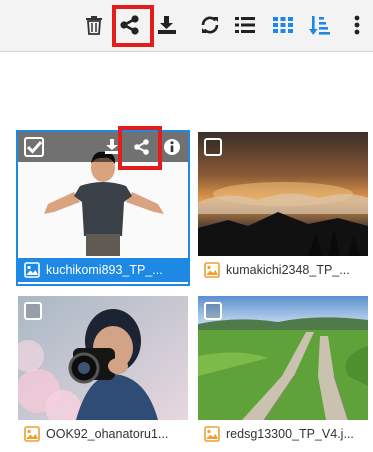 The image size is (373, 452). I want to click on more-icon, so click(357, 25).